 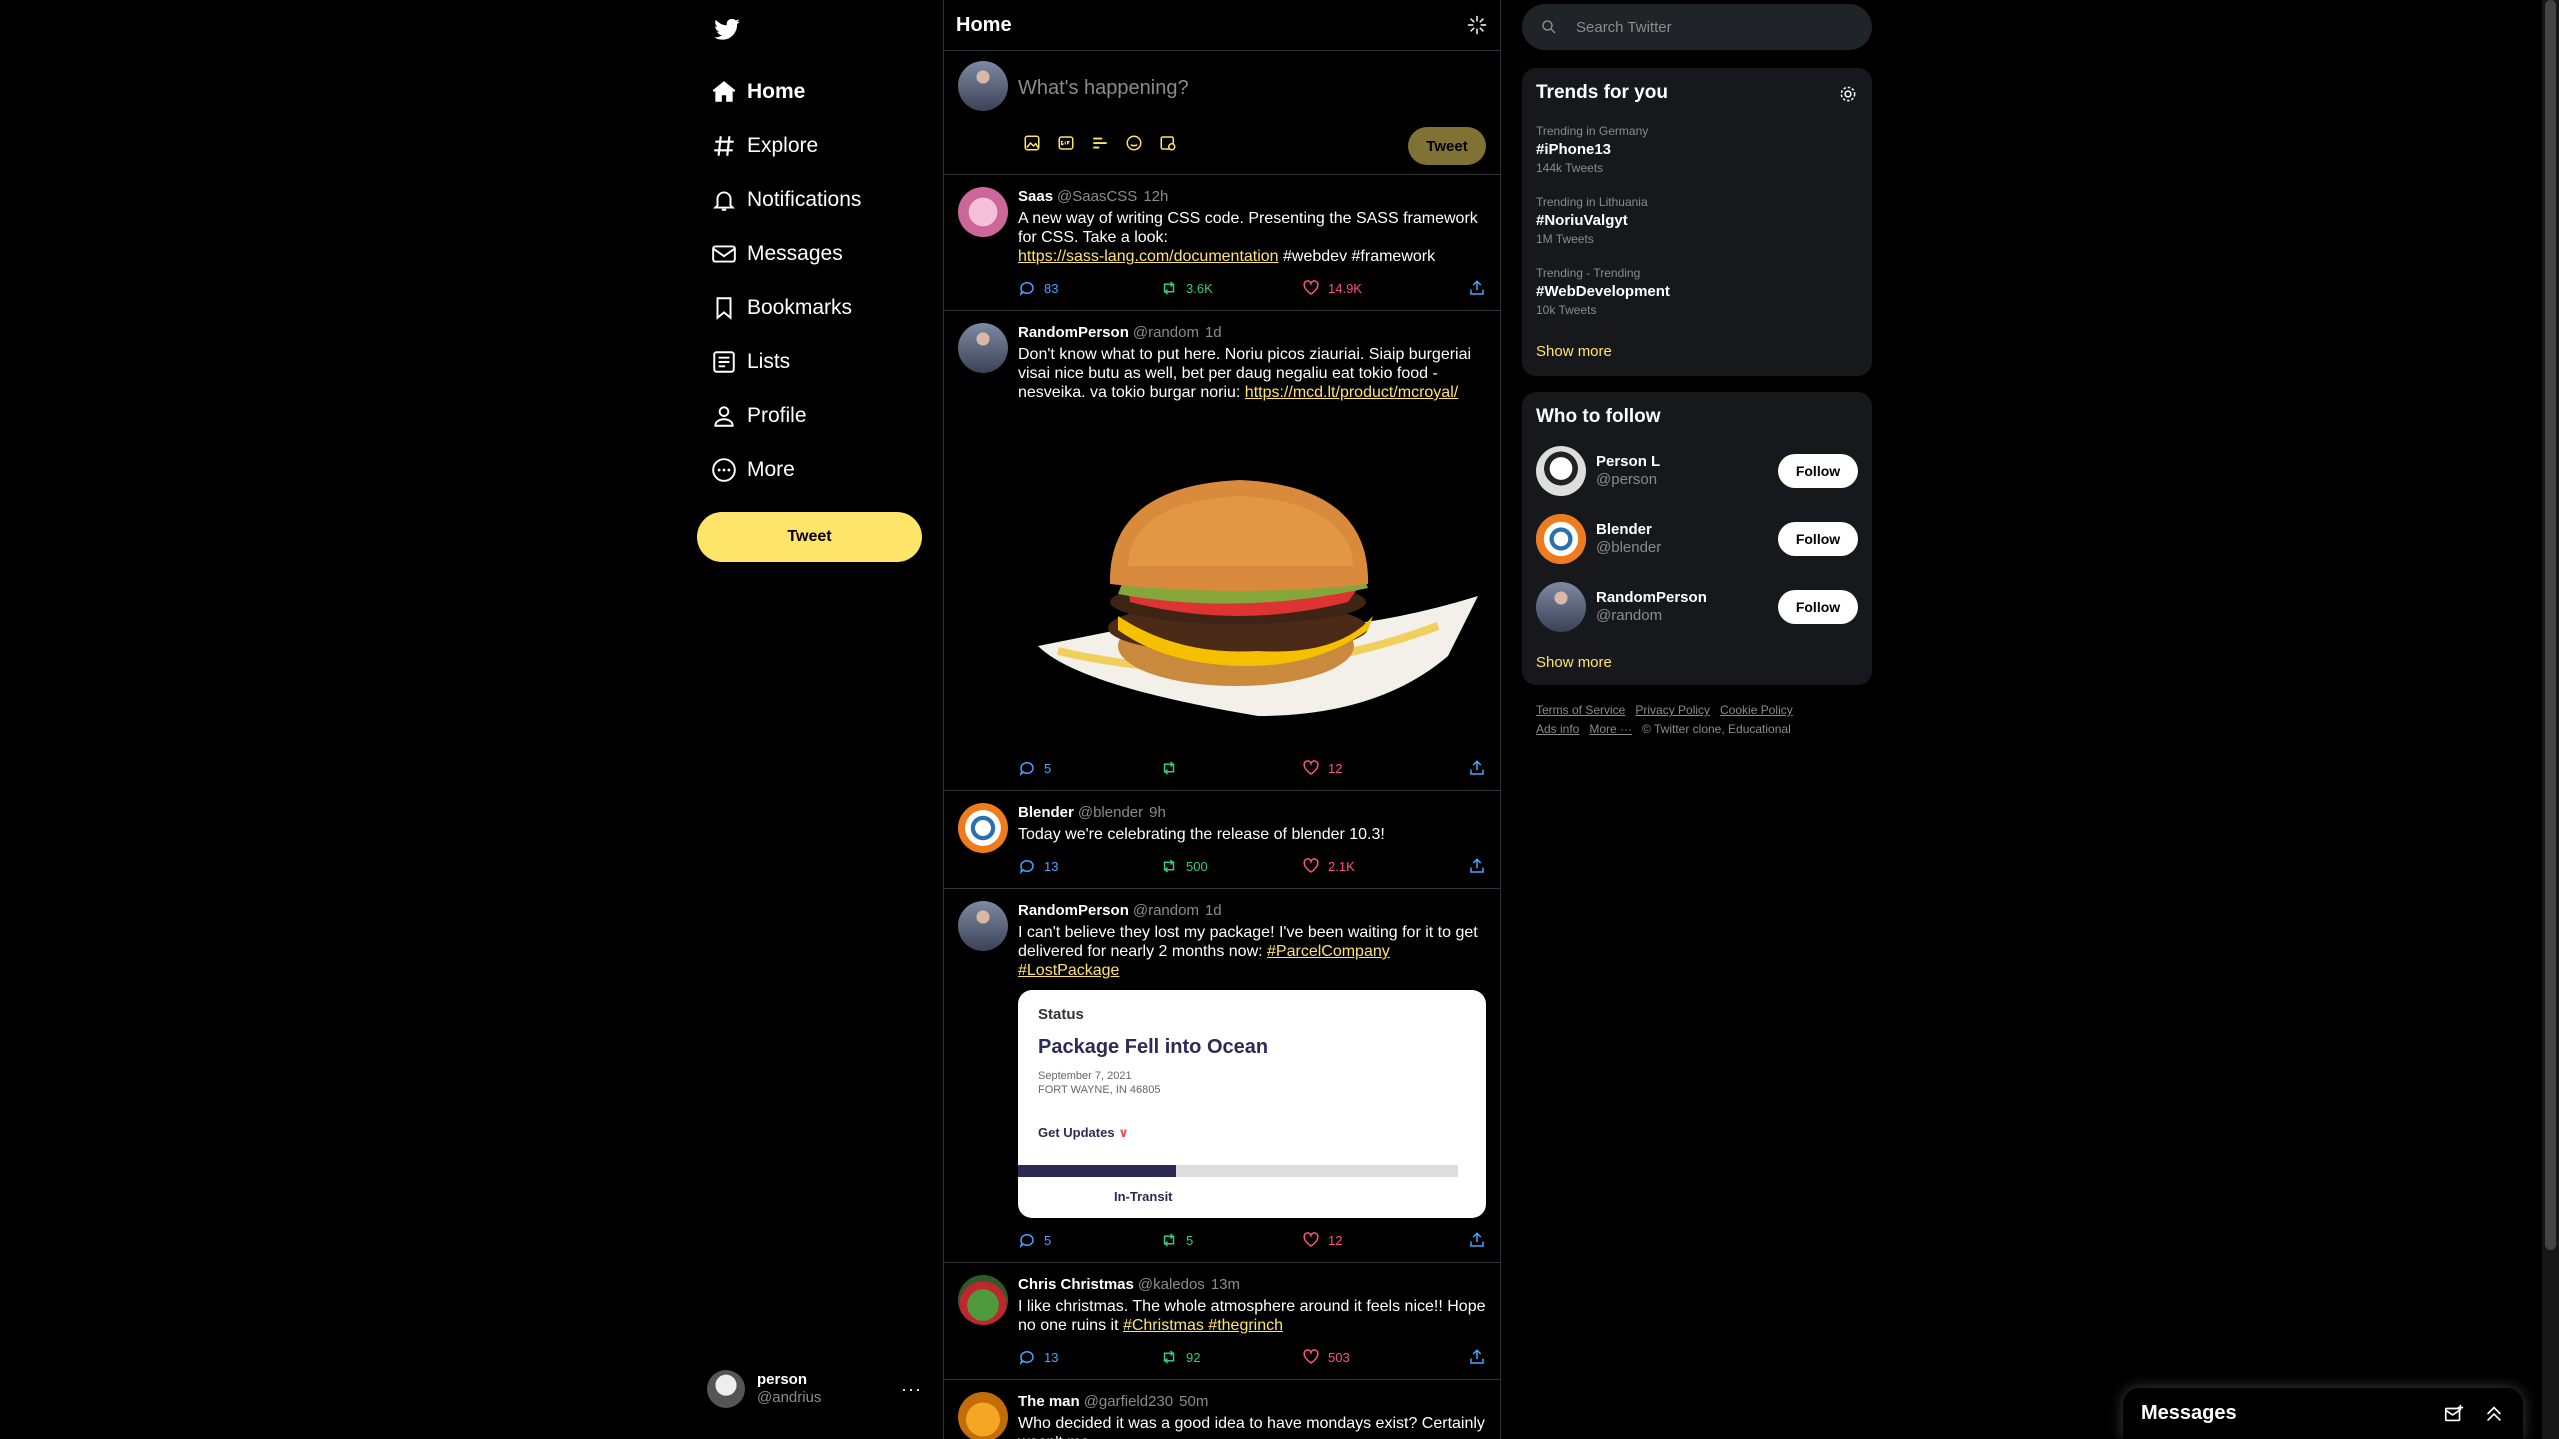 What do you see at coordinates (1351, 392) in the screenshot?
I see `tweet-link: https://mcd.lt/product/mcroyal/` at bounding box center [1351, 392].